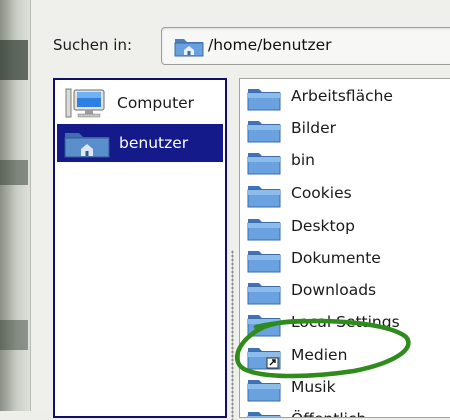 The width and height of the screenshot is (450, 420). I want to click on list-item: Dokumente, so click(347, 260).